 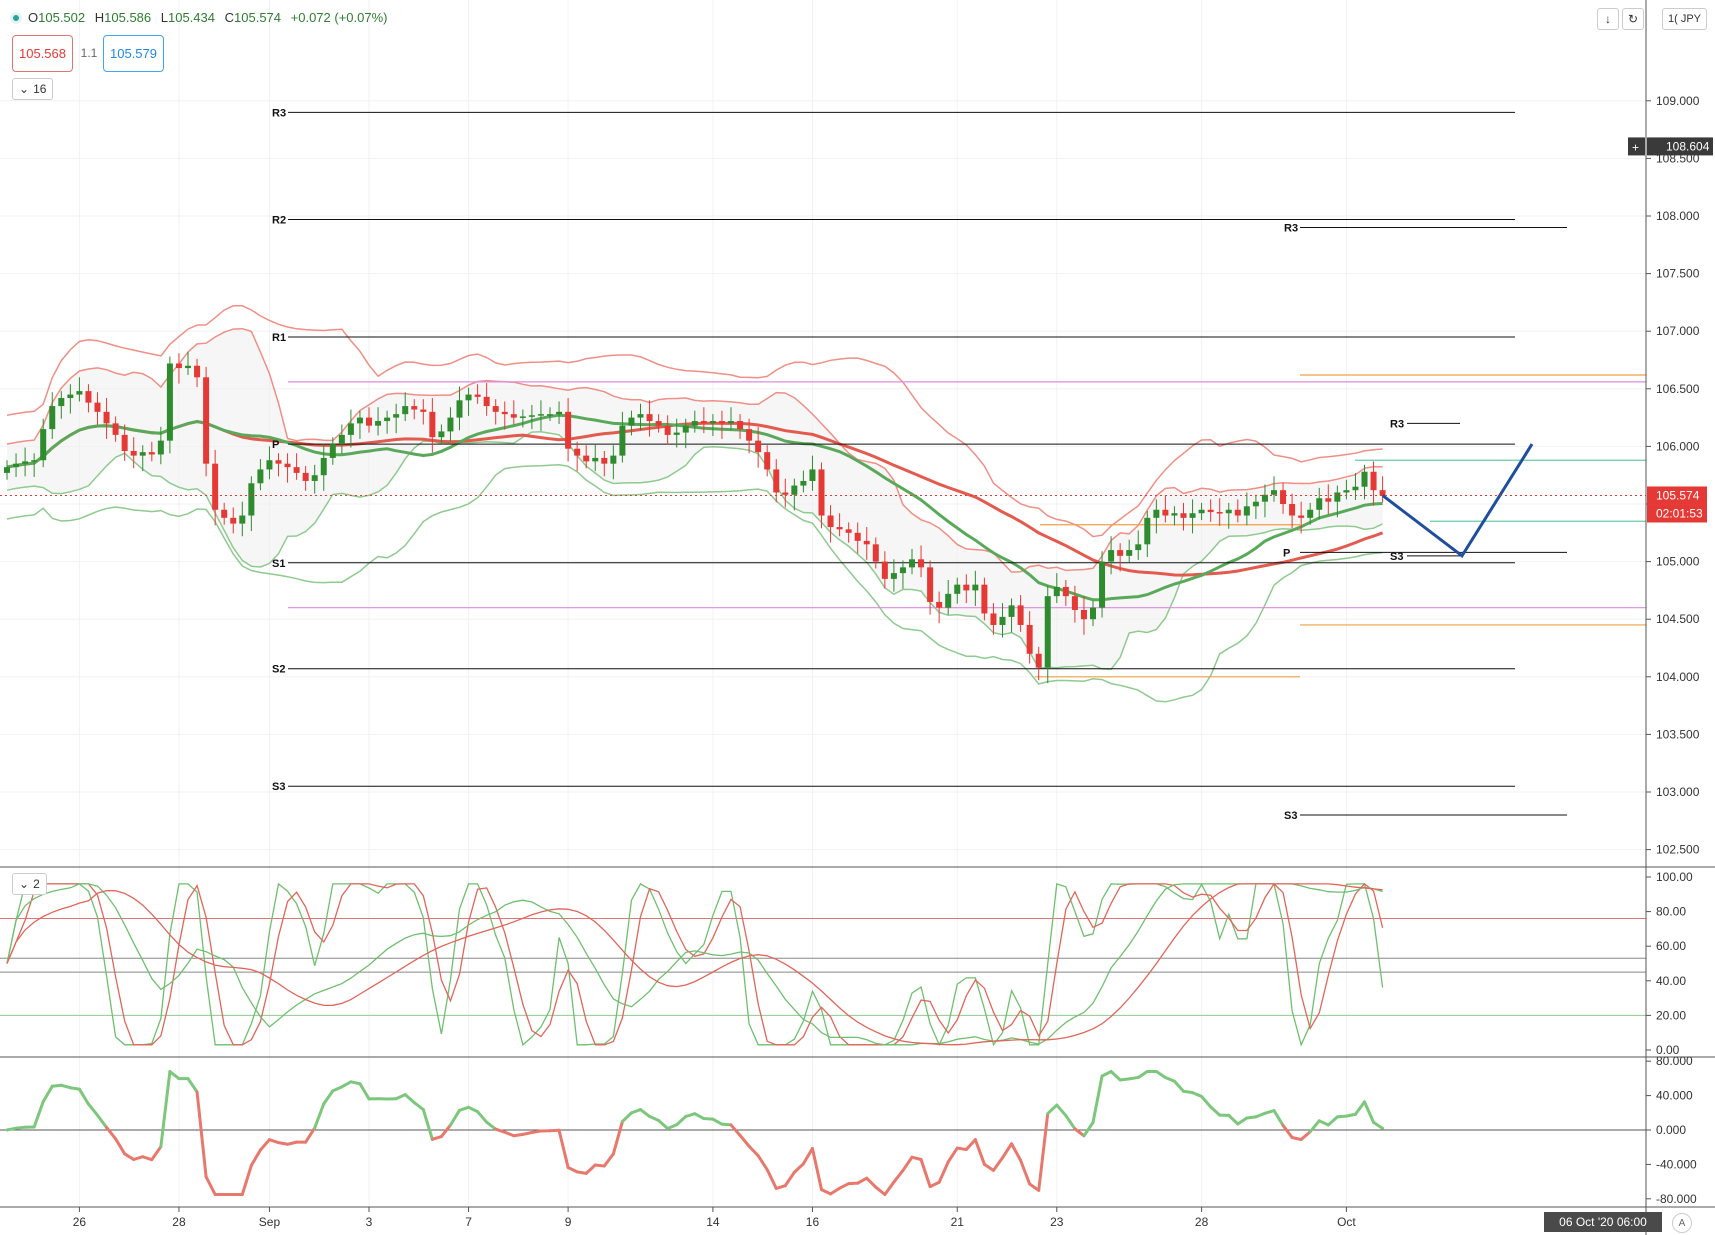 I want to click on indicator-collapse-button: ⌄ 16, so click(x=33, y=89).